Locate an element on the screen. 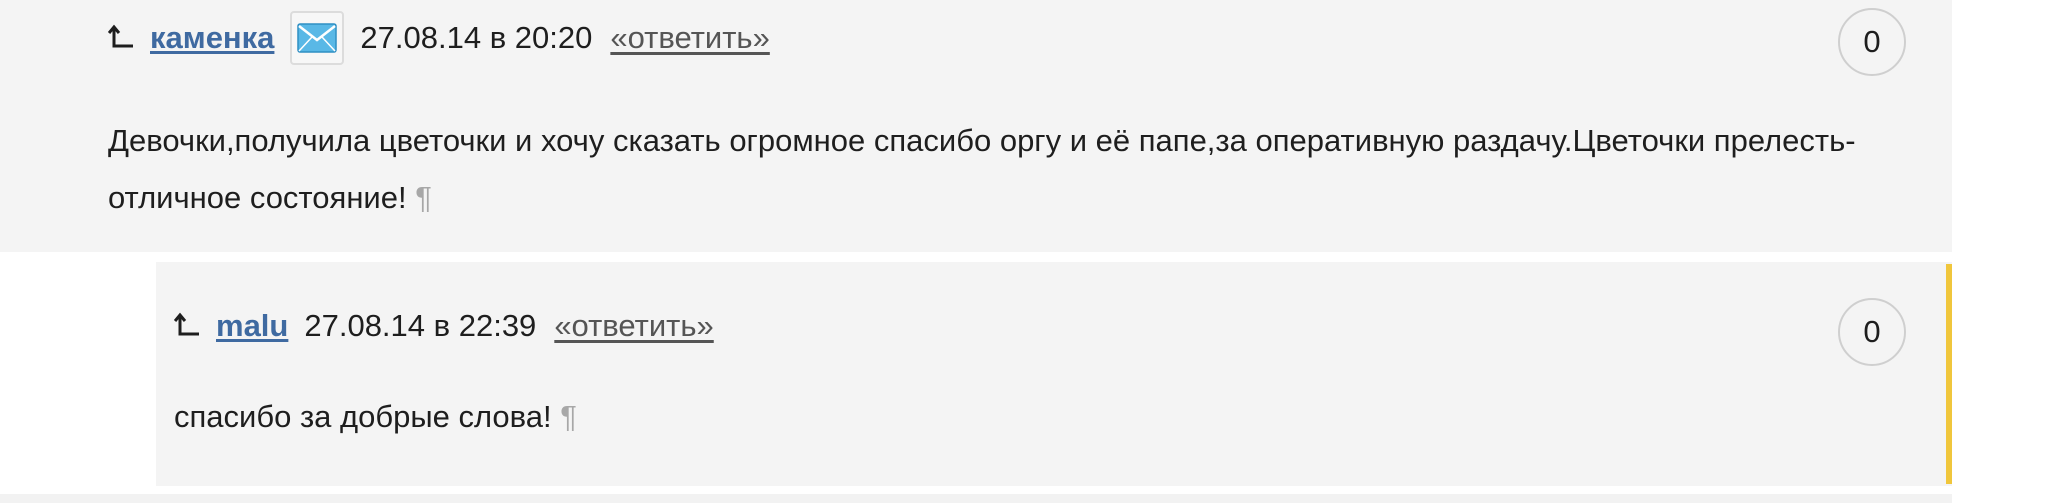 Image resolution: width=2048 pixels, height=503 pixels. mail-button is located at coordinates (317, 38).